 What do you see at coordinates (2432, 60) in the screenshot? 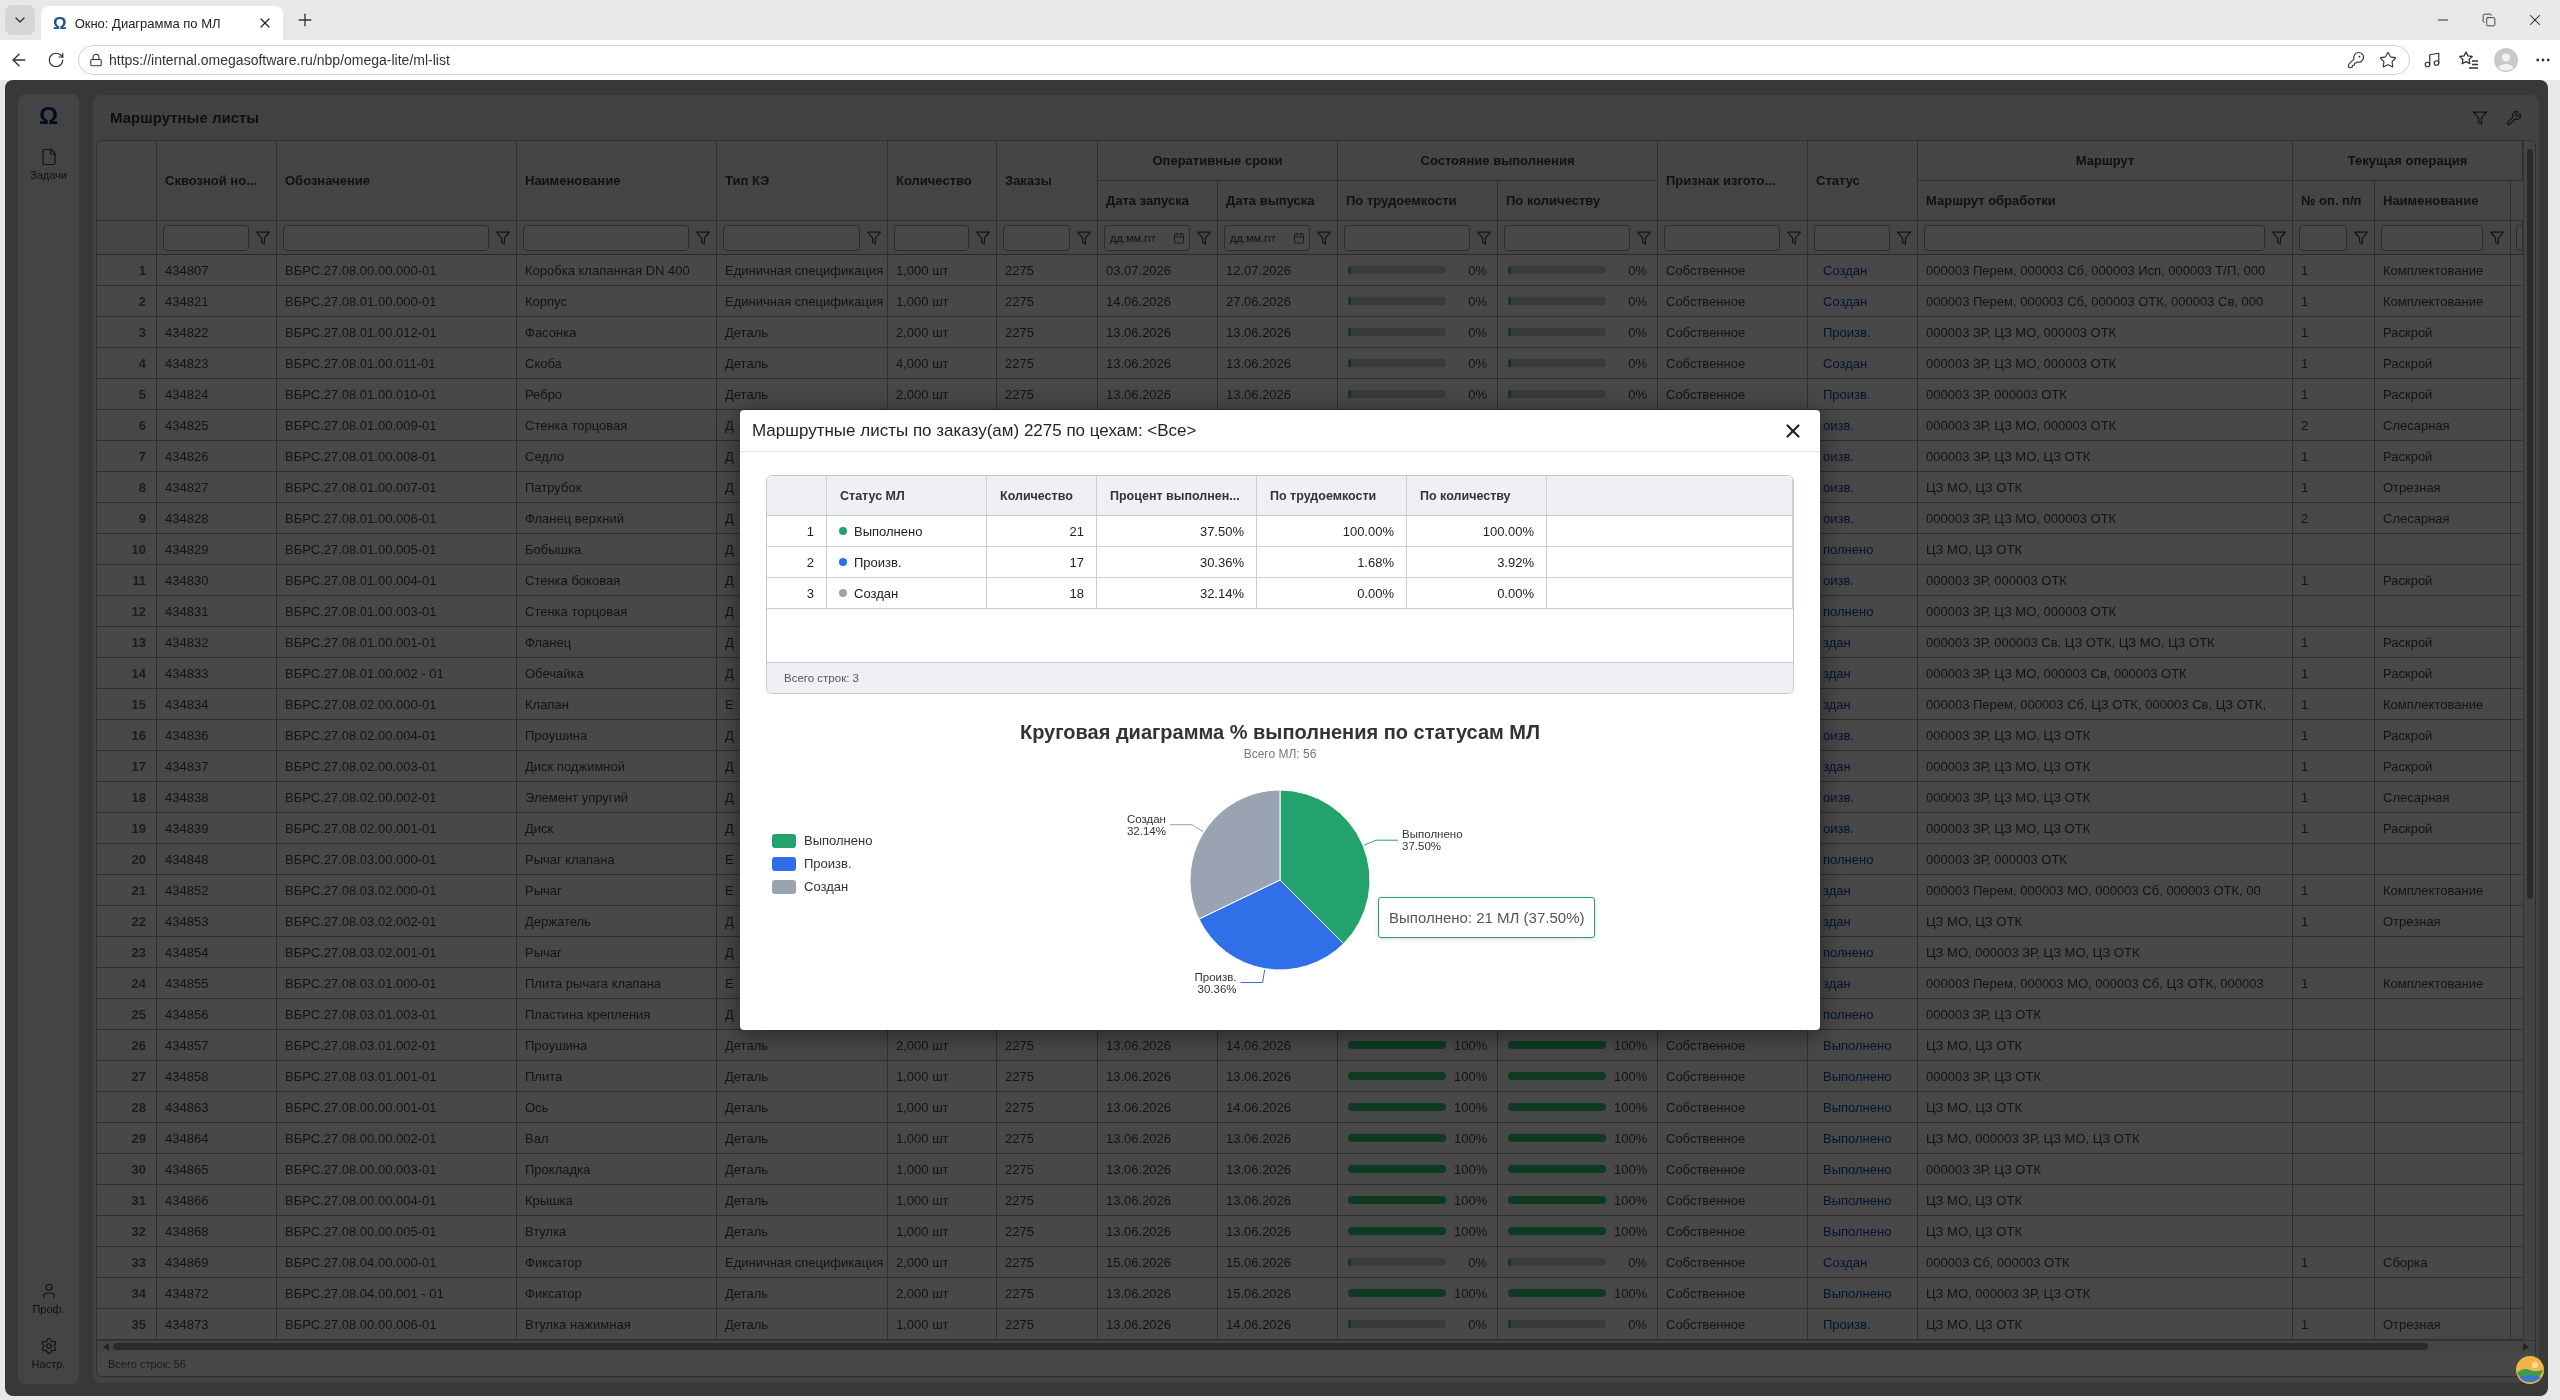
I see `music-icon` at bounding box center [2432, 60].